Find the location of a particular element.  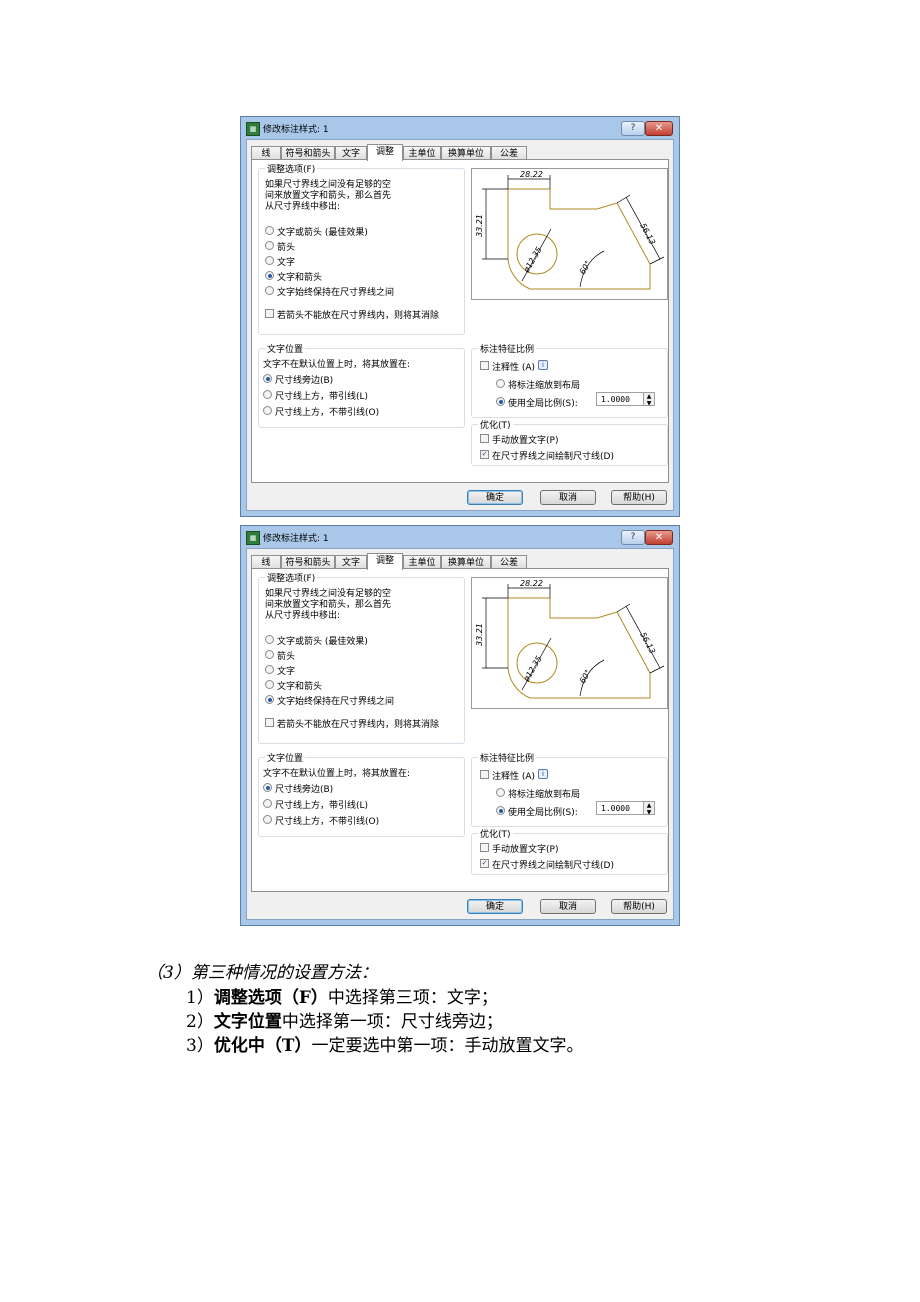

suppress-arrows-label: 若箭头不能放在尺寸界线内，则将其消除 is located at coordinates (358, 316).